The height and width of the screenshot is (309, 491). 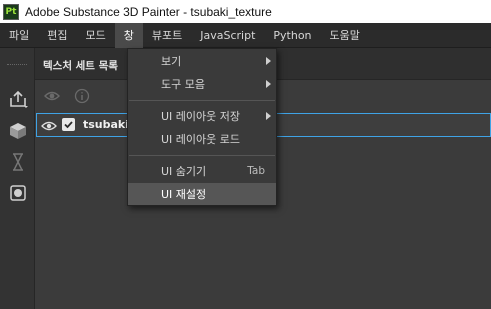 What do you see at coordinates (18, 131) in the screenshot?
I see `bake-mesh-icon` at bounding box center [18, 131].